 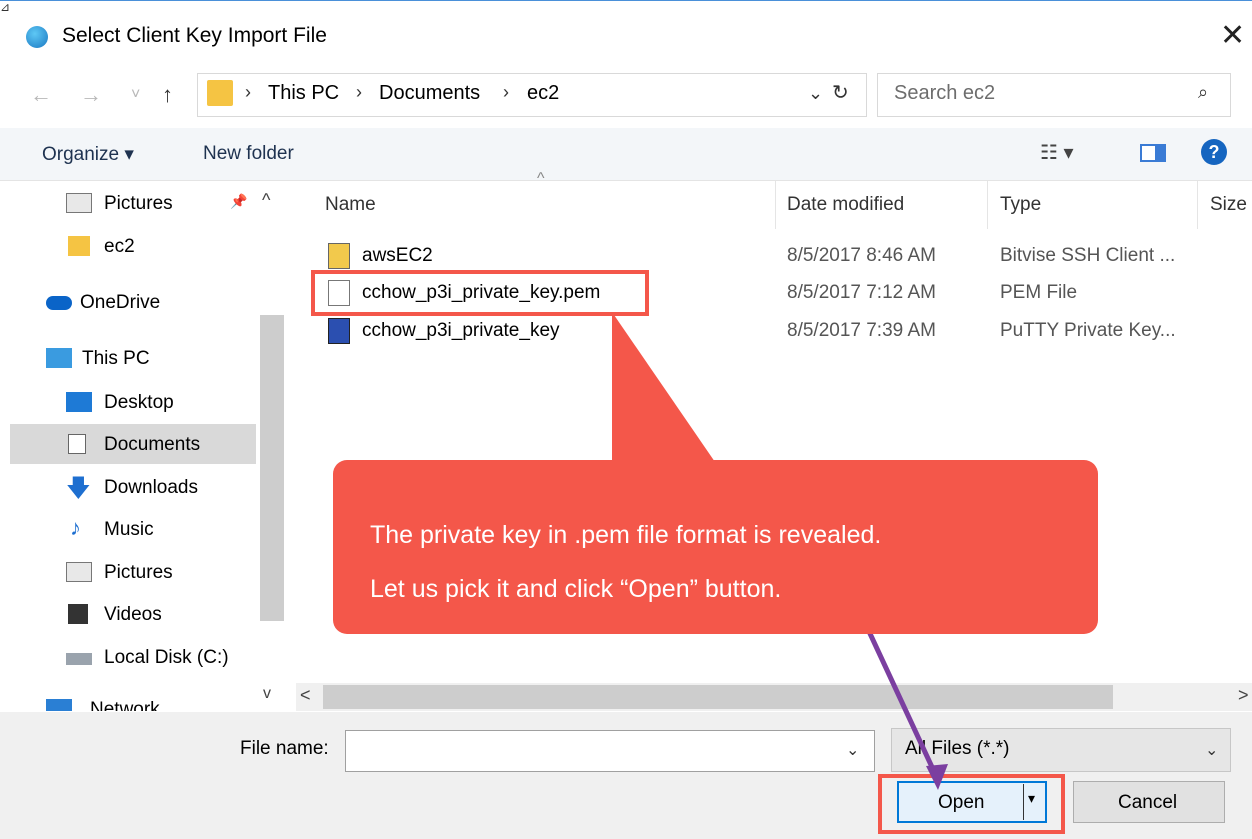 What do you see at coordinates (576, 589) in the screenshot?
I see `callout-line-2: Let us pick it and click “Open” button.` at bounding box center [576, 589].